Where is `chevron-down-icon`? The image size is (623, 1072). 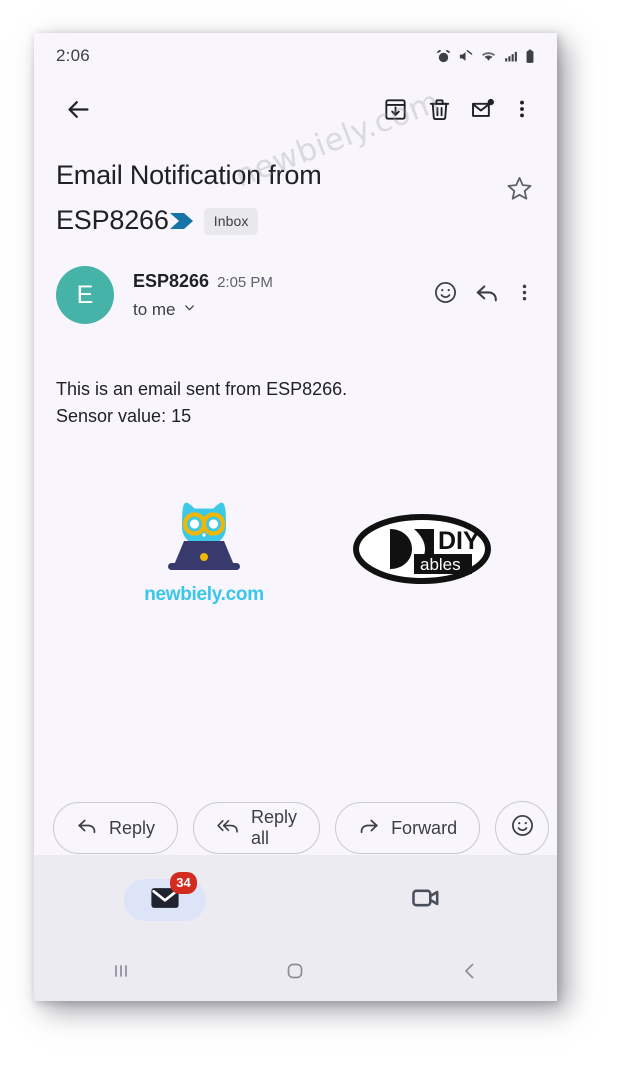 chevron-down-icon is located at coordinates (189, 310).